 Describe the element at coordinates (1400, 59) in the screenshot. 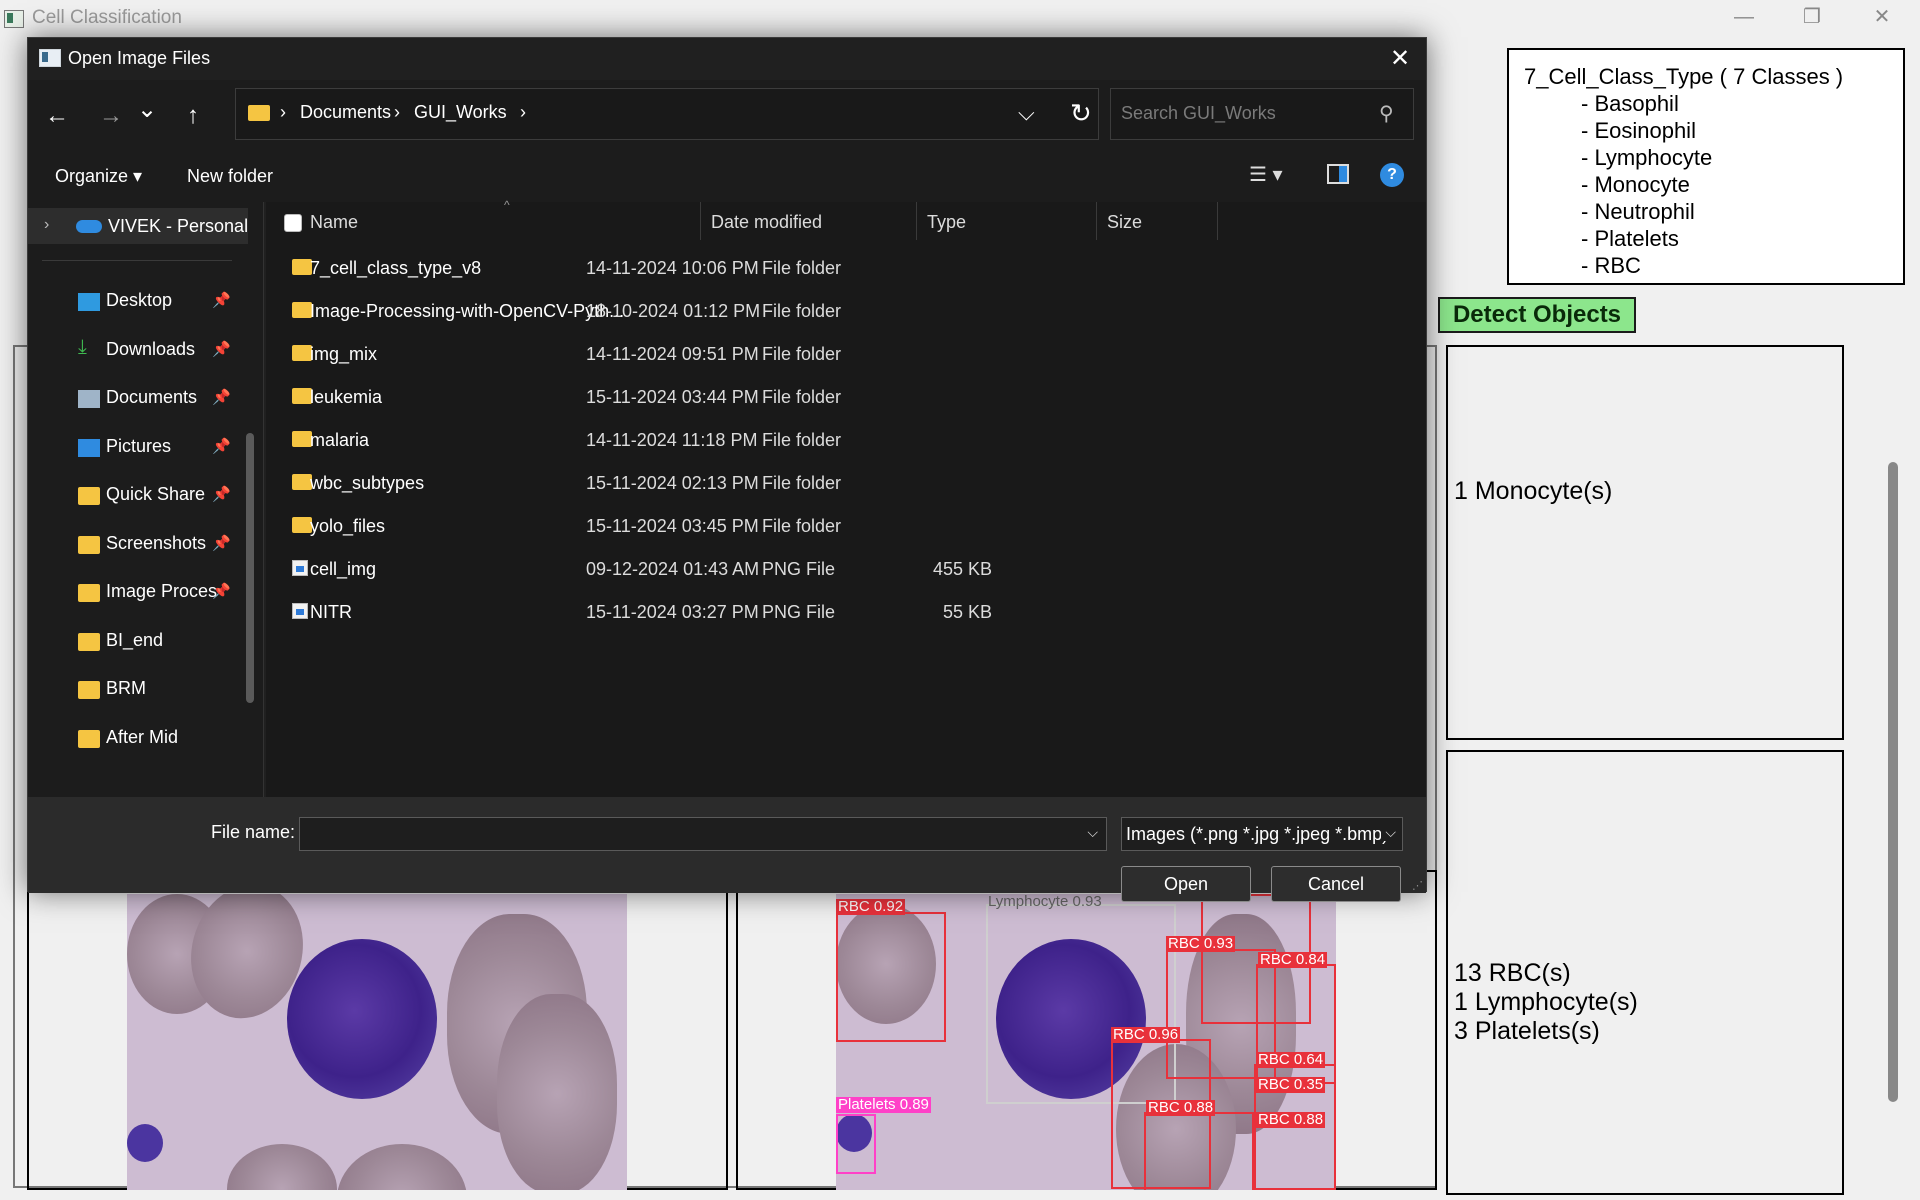

I see `dialog-close-button: ✕` at that location.